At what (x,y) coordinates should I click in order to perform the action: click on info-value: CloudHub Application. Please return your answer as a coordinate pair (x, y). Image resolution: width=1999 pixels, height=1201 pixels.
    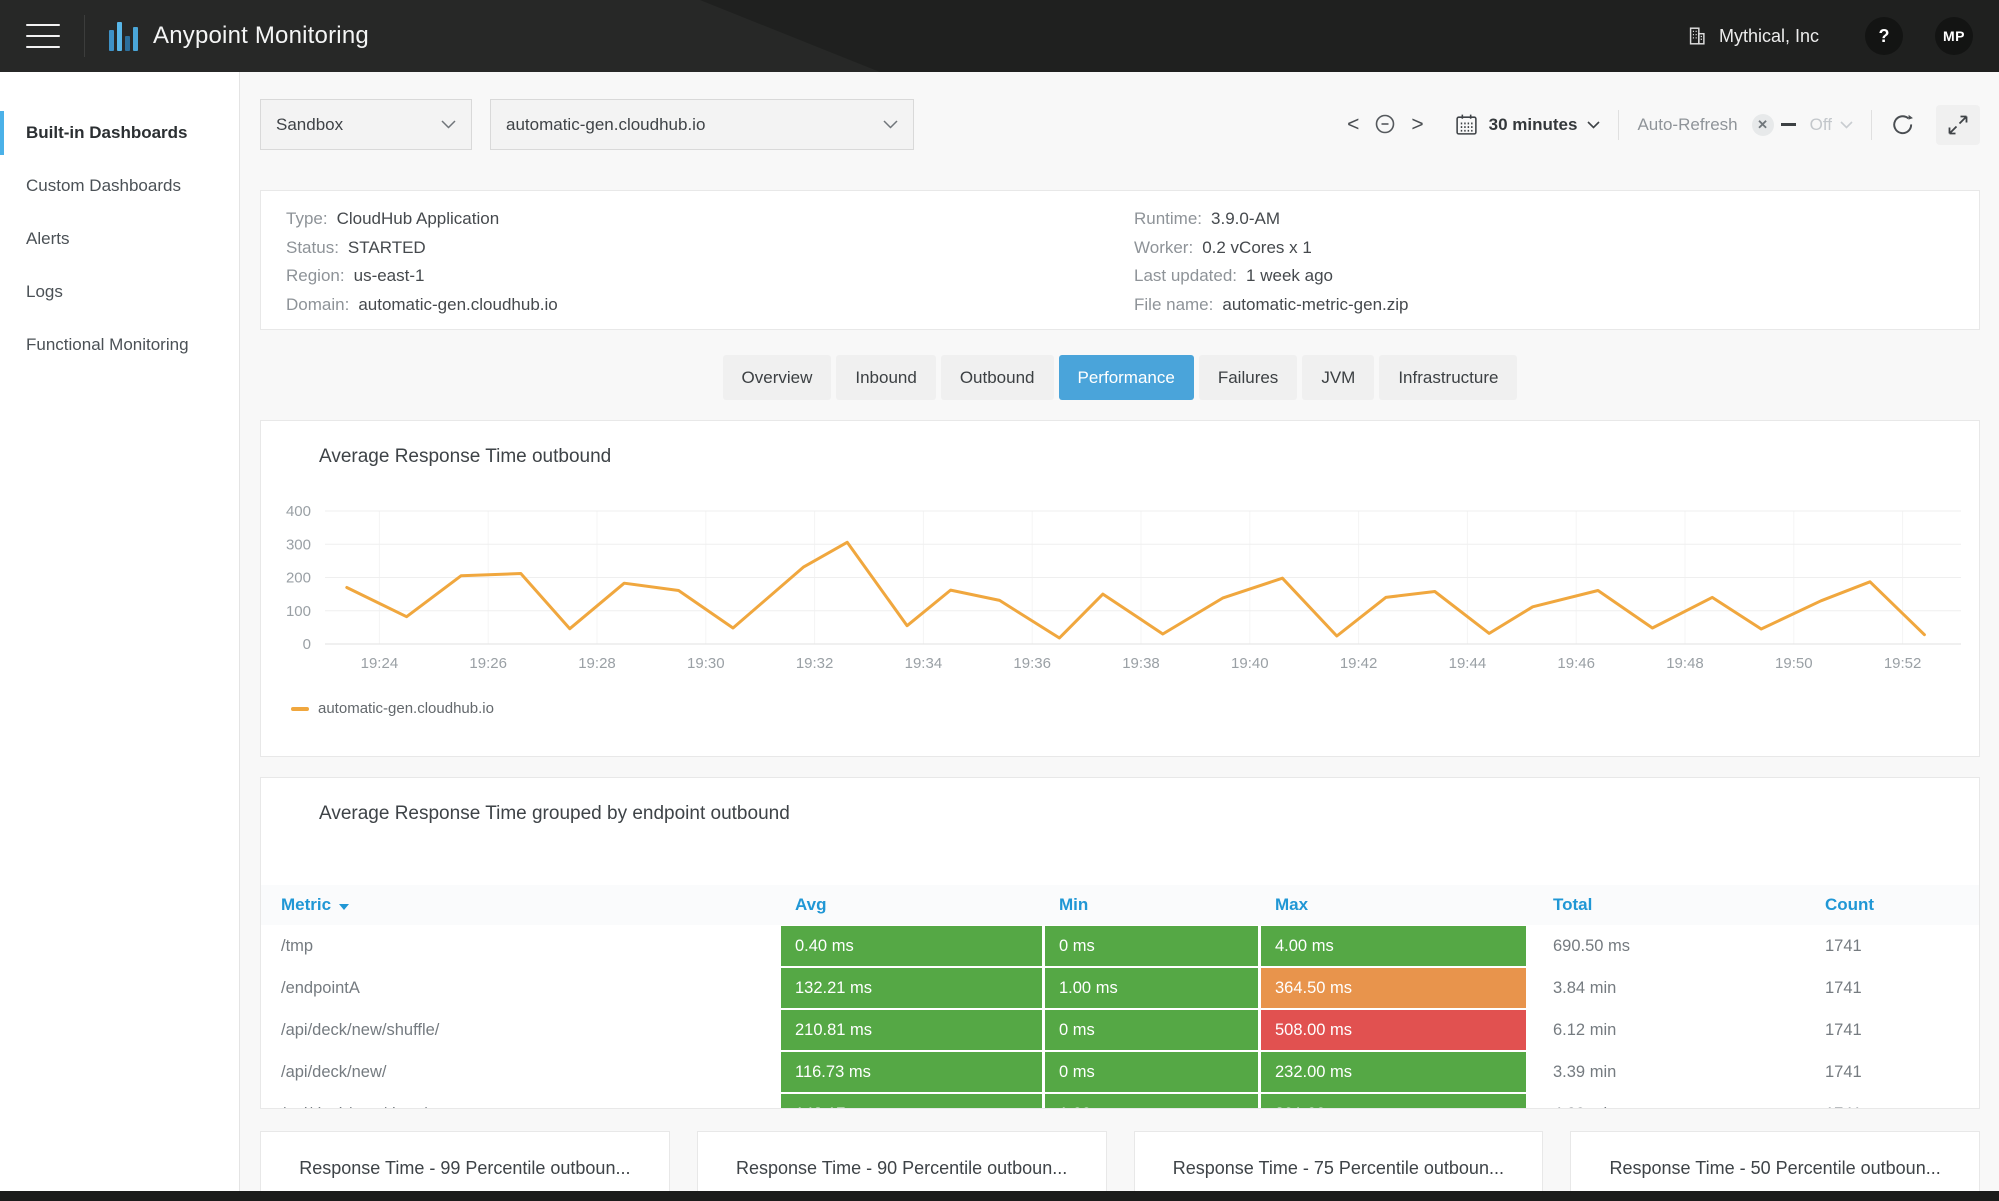
    Looking at the image, I should click on (418, 218).